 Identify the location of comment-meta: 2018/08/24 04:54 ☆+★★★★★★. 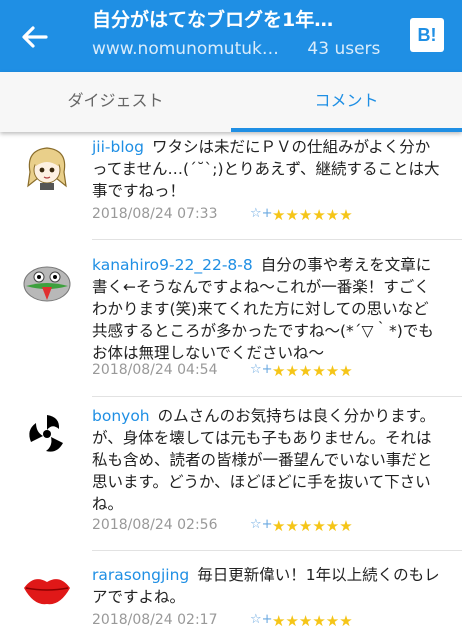
(267, 373).